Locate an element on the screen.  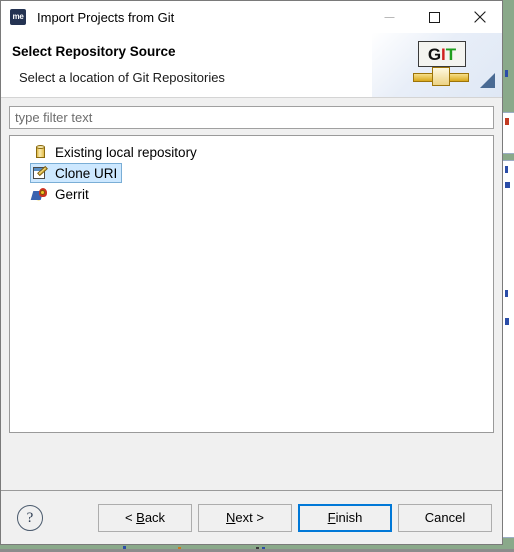
tree-item-existing-local-repository: Existing local repository is located at coordinates (251, 152).